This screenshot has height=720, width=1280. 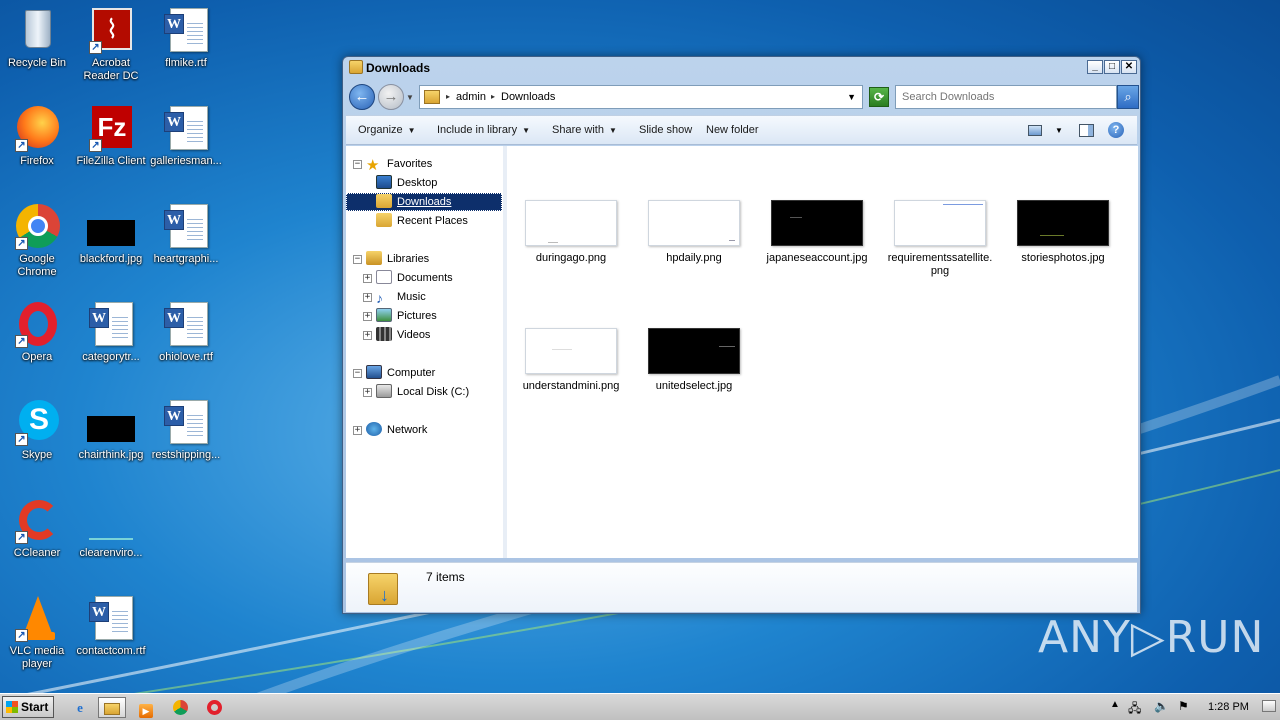 What do you see at coordinates (741, 68) in the screenshot?
I see `title-bar: Downloads _ □ ✕` at bounding box center [741, 68].